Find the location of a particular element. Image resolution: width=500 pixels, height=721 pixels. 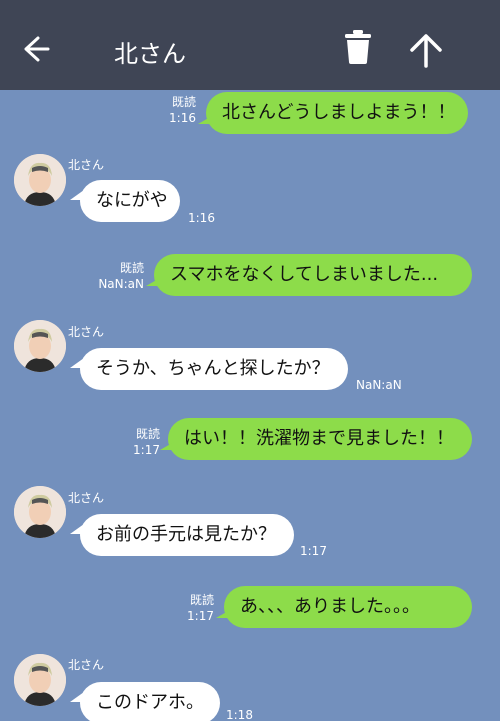

incoming-message-bubble: そうか、ちゃんと探したか？ is located at coordinates (209, 369).